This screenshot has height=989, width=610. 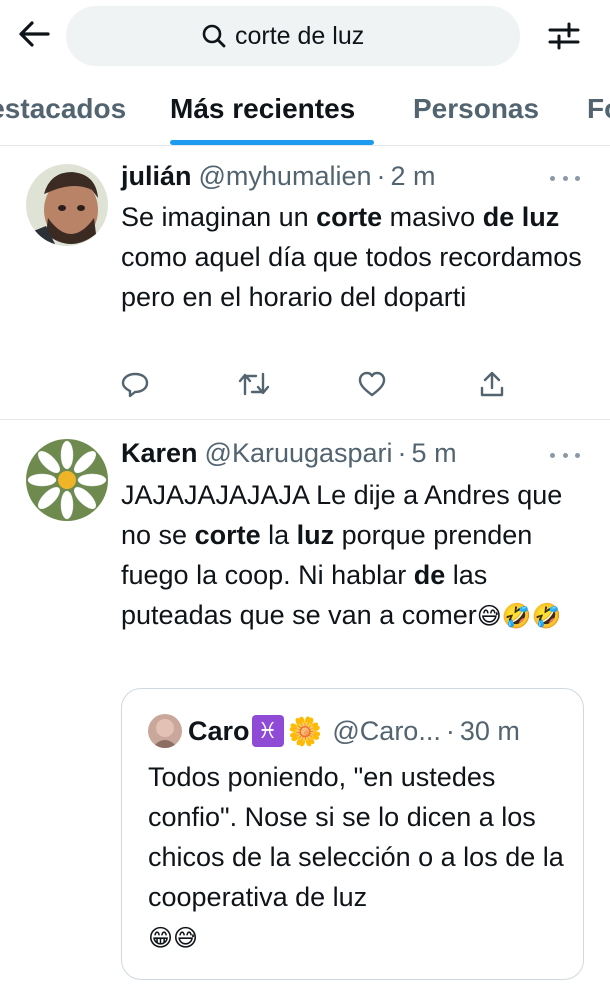 I want to click on quoted-tweet-header: Caro ♓ 🌼 @Caro... · 30 m, so click(x=334, y=731).